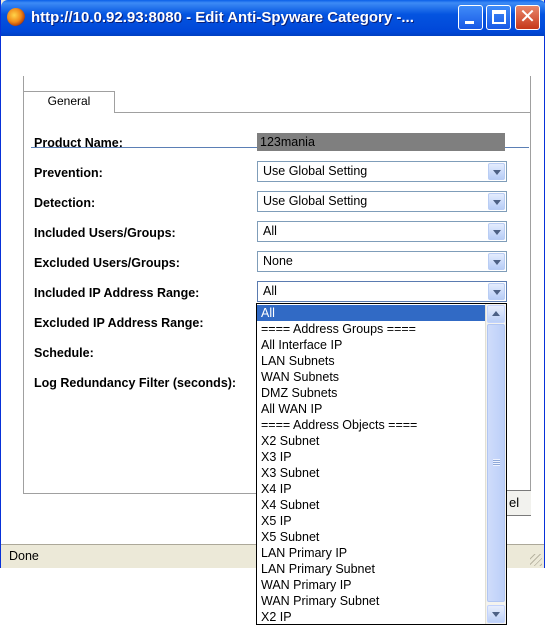 This screenshot has height=639, width=545. What do you see at coordinates (371, 457) in the screenshot?
I see `dropdown-option: X3 IP` at bounding box center [371, 457].